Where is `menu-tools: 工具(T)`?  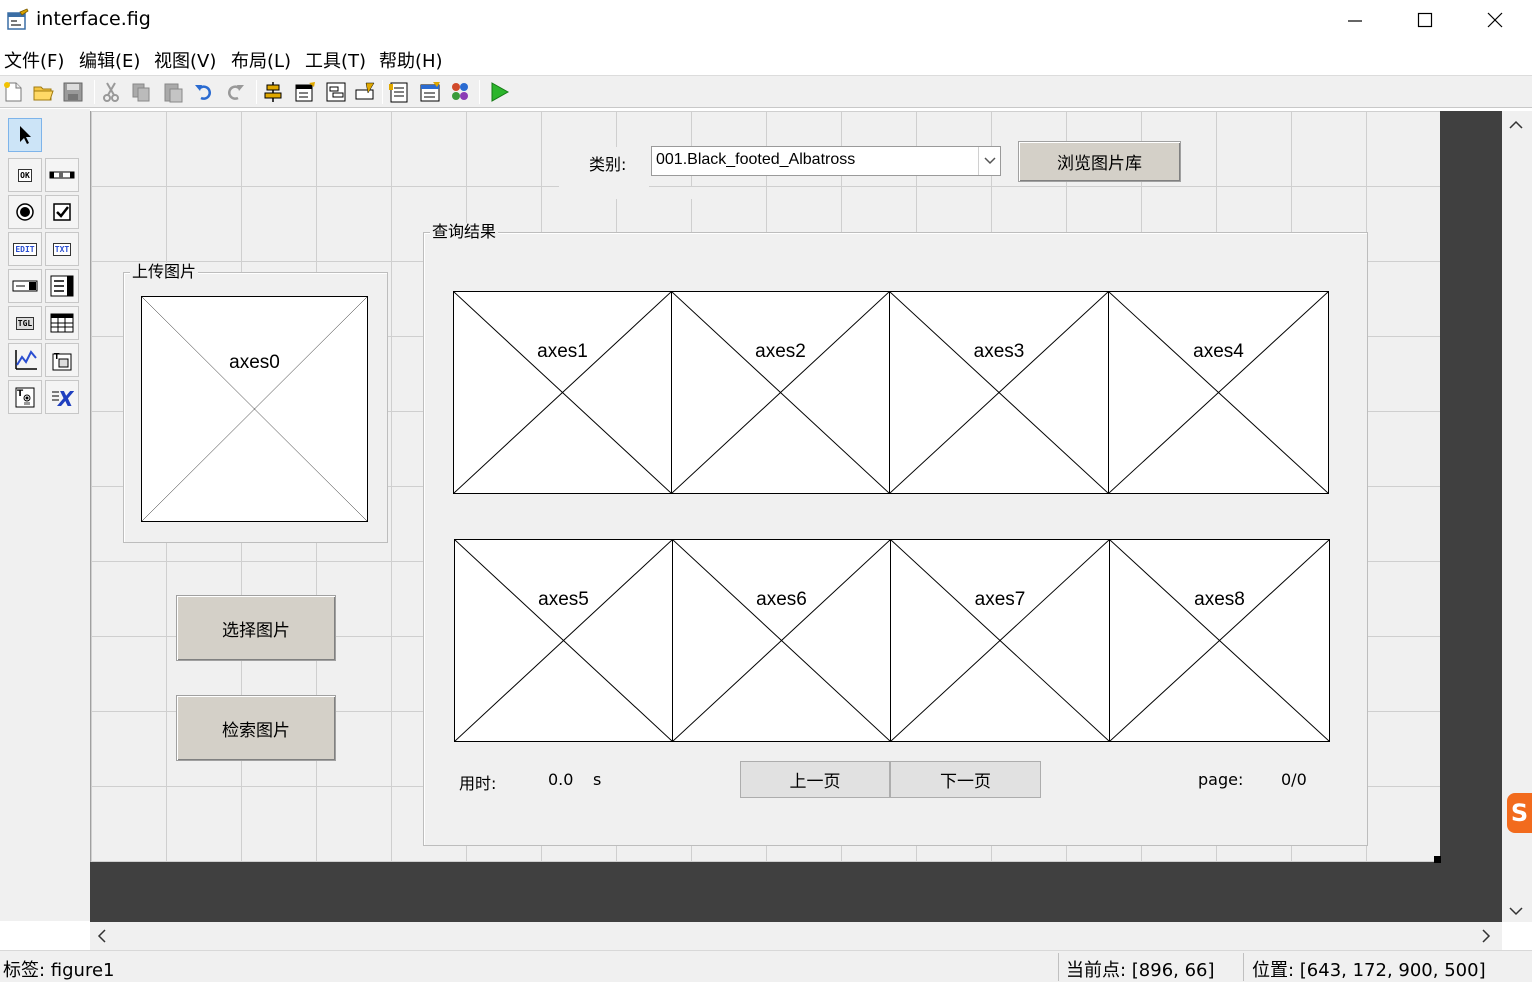
menu-tools: 工具(T) is located at coordinates (335, 60).